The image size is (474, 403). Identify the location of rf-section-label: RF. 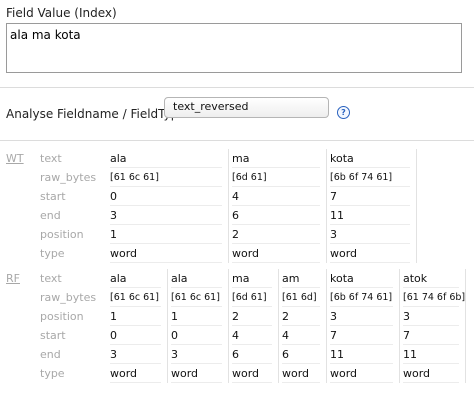
(13, 278).